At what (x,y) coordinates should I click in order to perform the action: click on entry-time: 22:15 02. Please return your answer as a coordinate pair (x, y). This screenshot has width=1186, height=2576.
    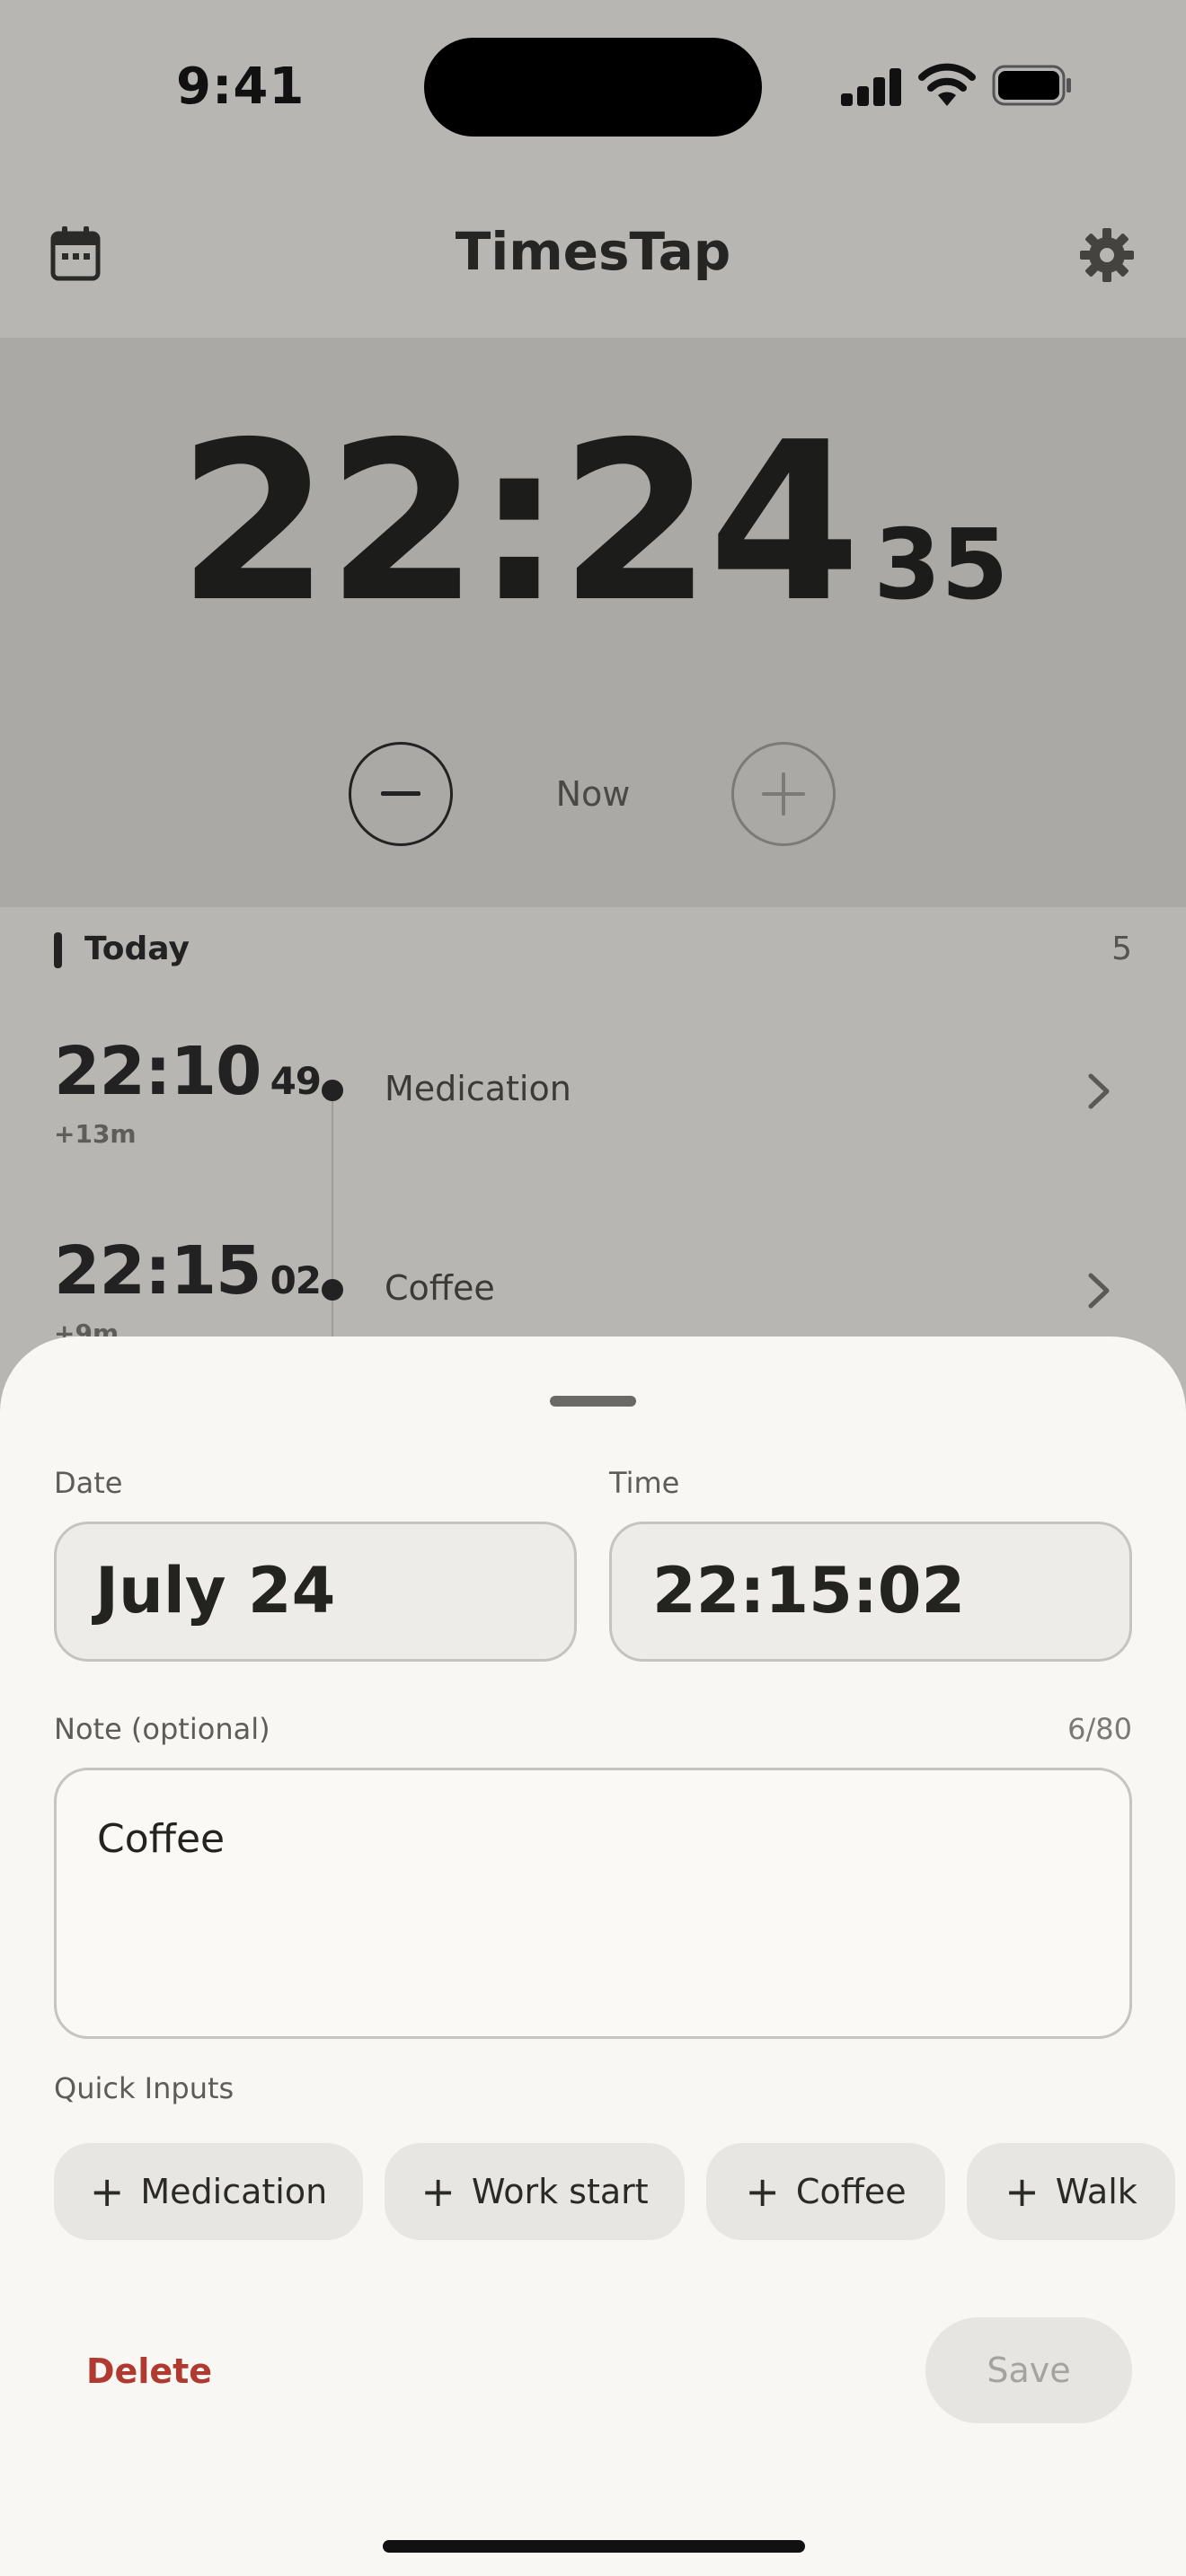
    Looking at the image, I should click on (188, 1271).